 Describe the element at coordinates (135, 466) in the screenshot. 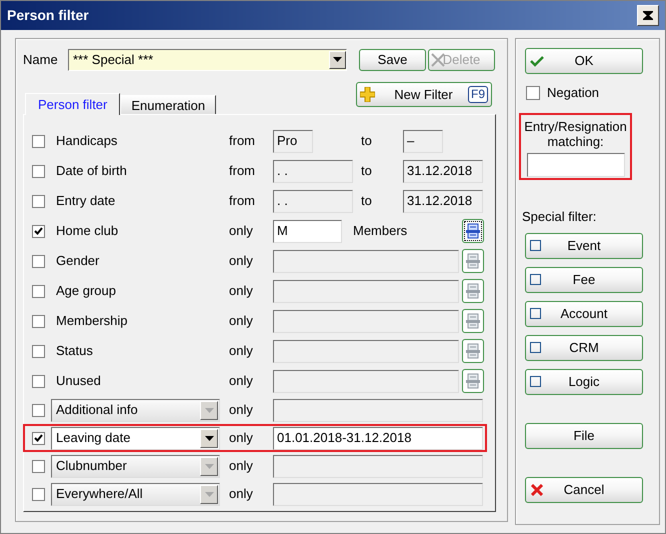

I see `filter-dropdown: Clubnumber` at that location.